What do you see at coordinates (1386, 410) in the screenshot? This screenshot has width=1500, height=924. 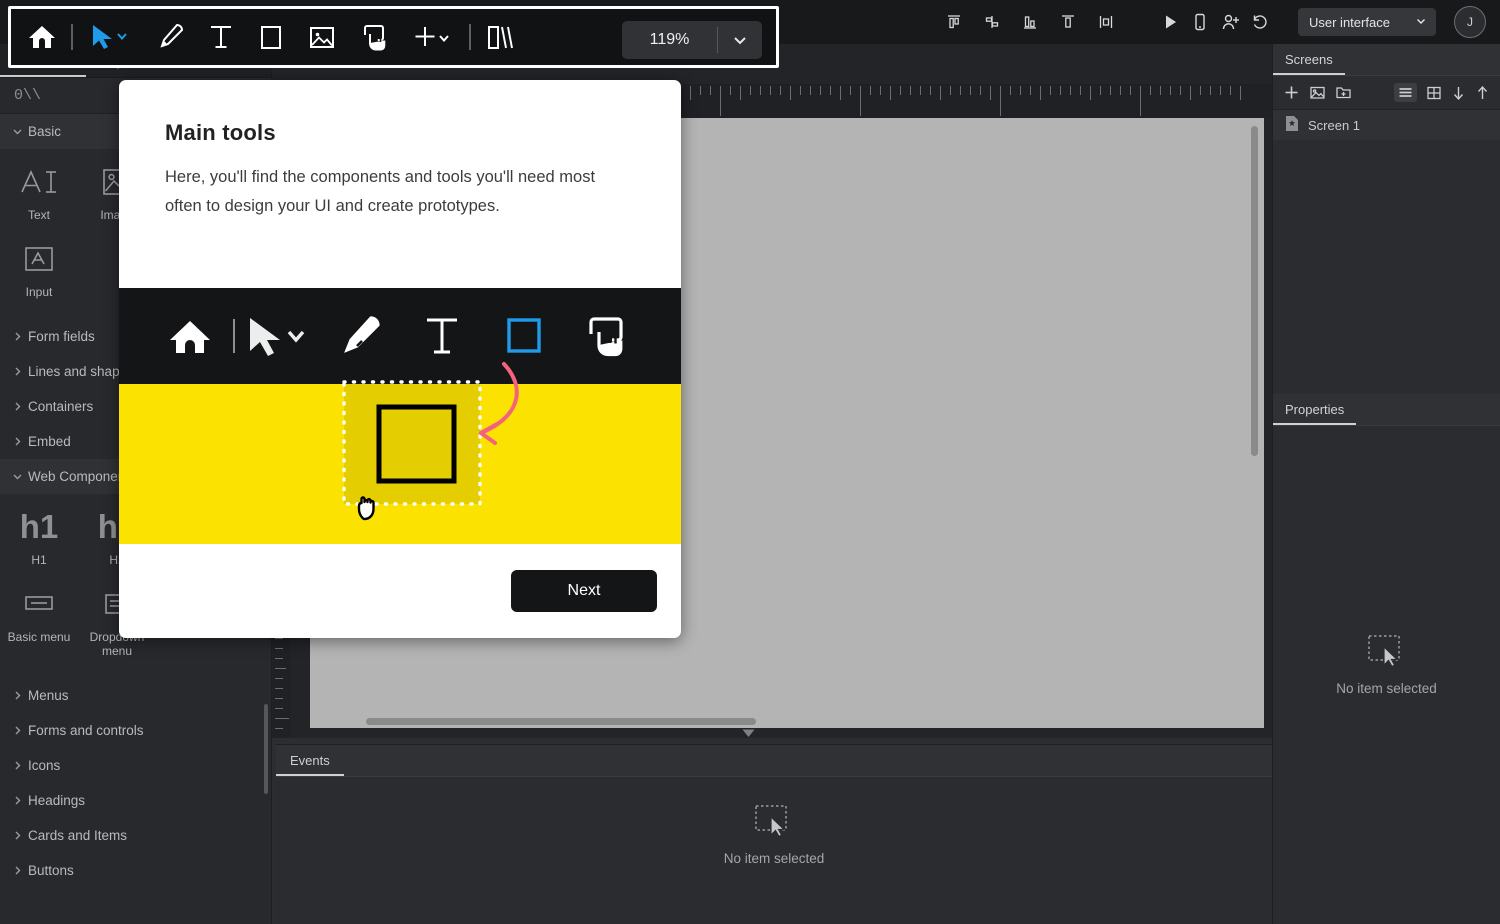 I see `properties-tabs: Properties` at bounding box center [1386, 410].